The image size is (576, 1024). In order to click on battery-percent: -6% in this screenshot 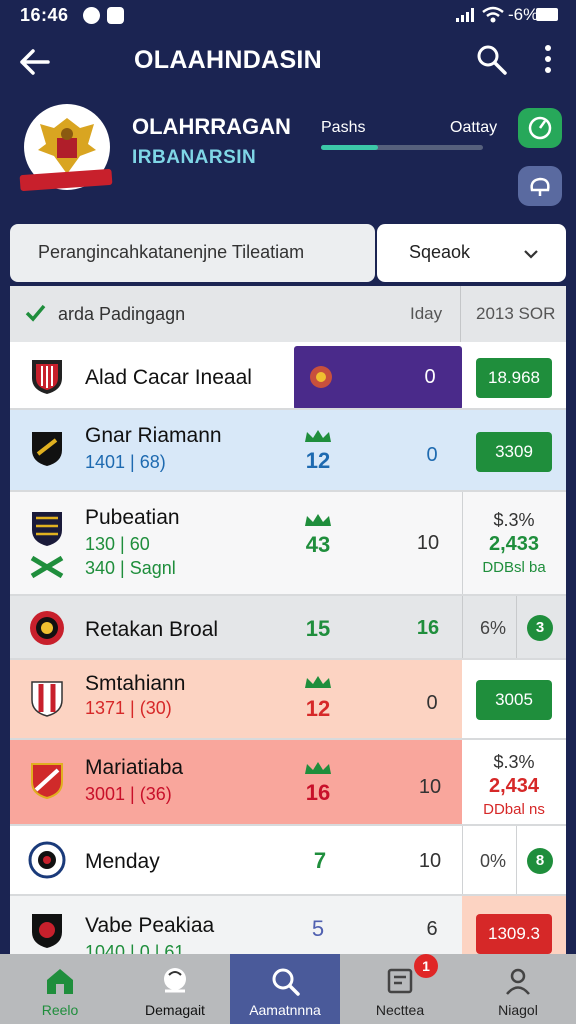, I will do `click(523, 14)`.